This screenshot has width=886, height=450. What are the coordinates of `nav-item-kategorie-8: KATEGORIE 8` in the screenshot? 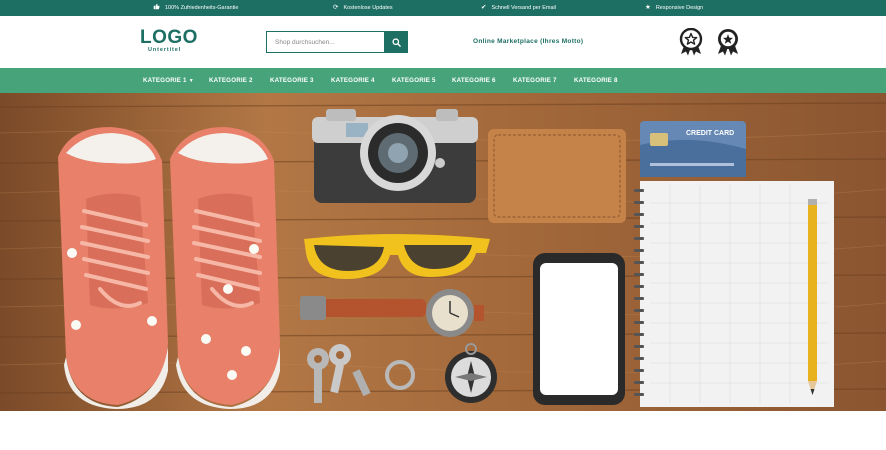 It's located at (596, 80).